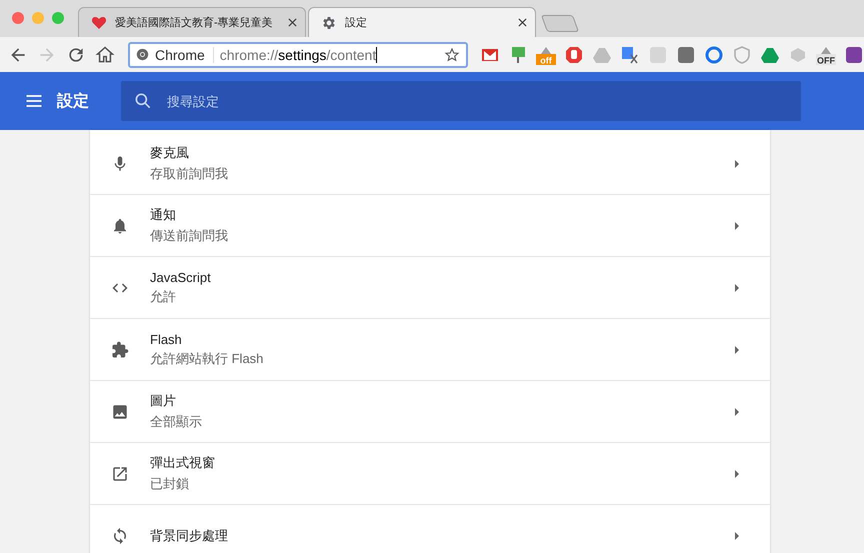 This screenshot has height=553, width=864. I want to click on browser-tab: 愛美語國際語文教育-專業兒童美, so click(192, 22).